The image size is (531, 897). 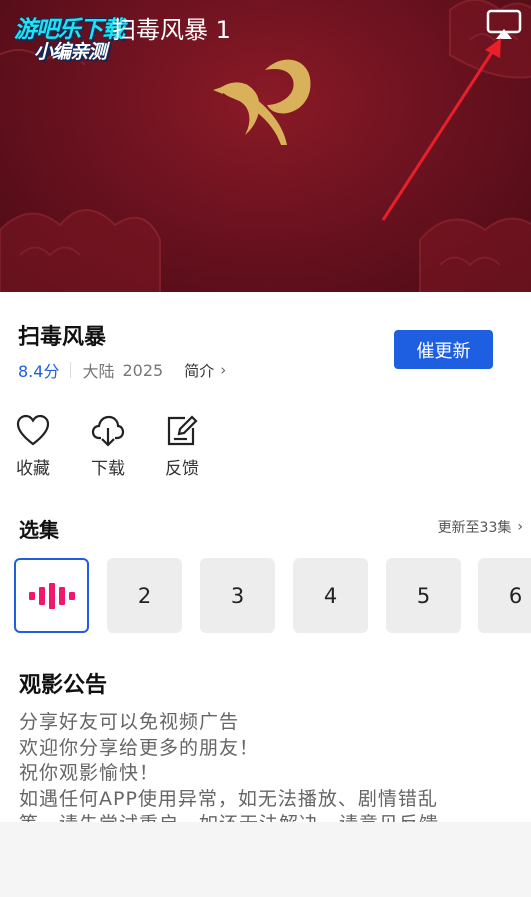 I want to click on urge-update-button: 催更新, so click(x=443, y=349).